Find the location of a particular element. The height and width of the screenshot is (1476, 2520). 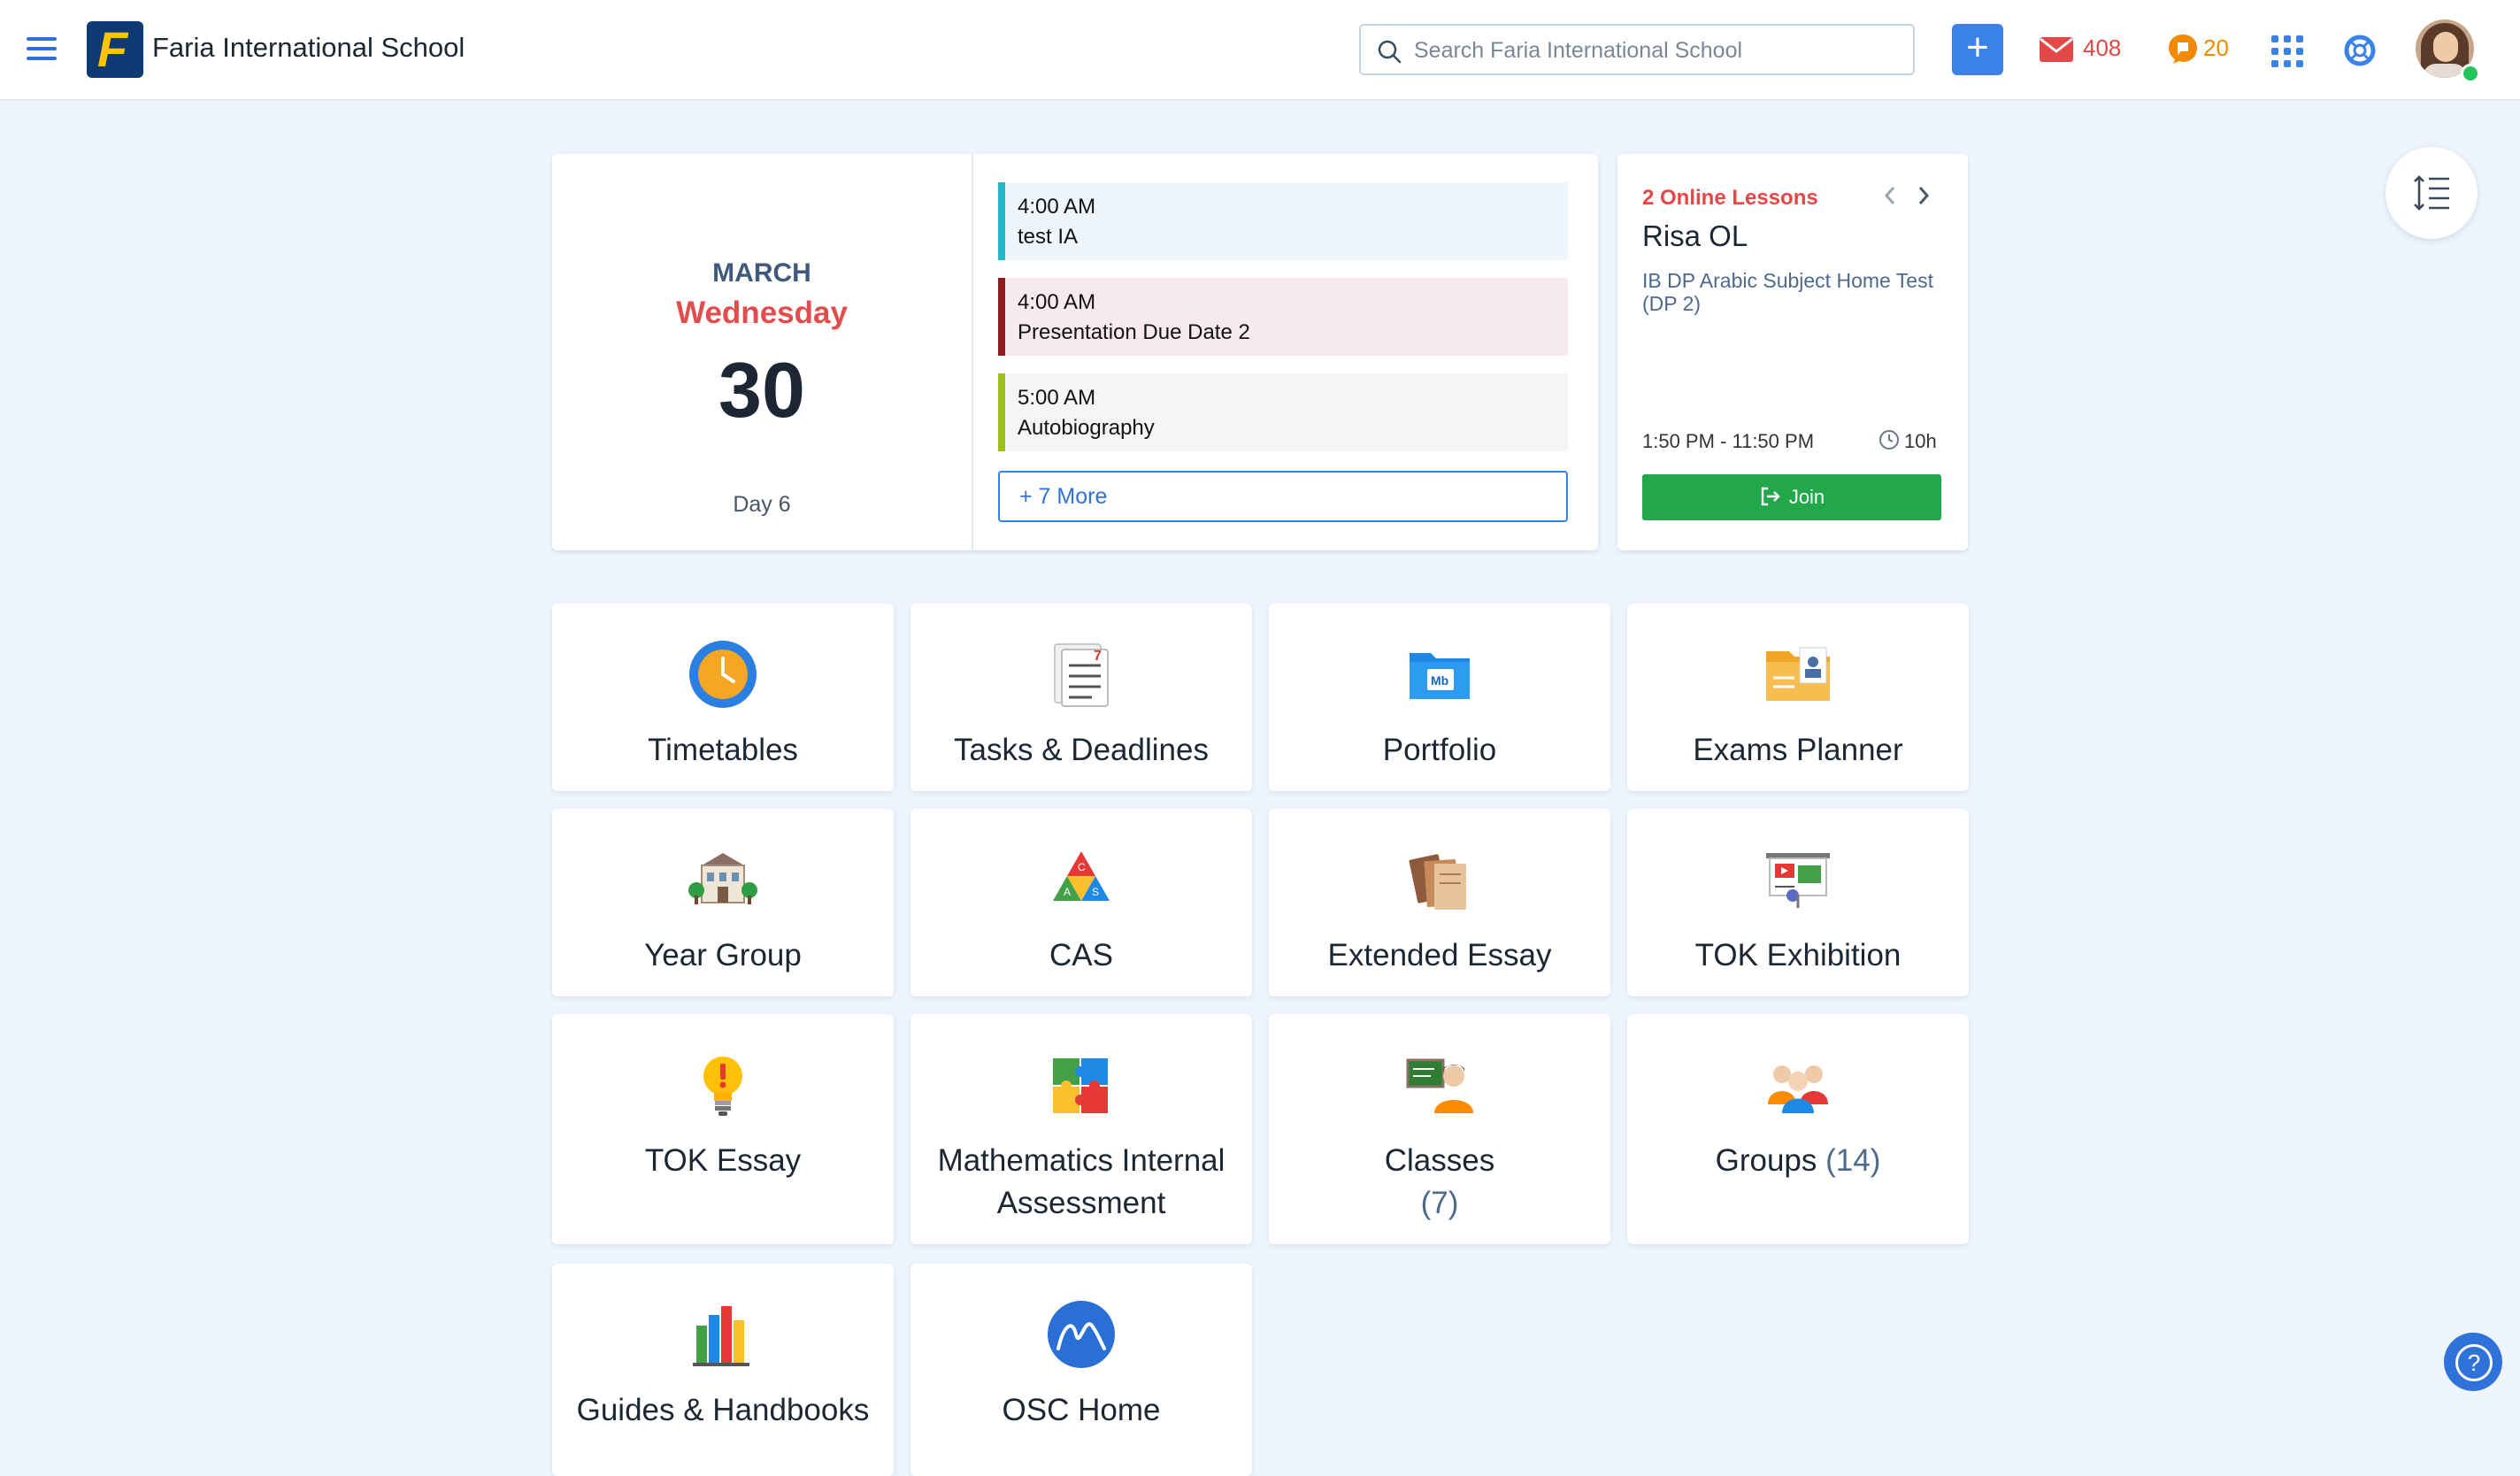

tile-portfolio: Mb Portfolio is located at coordinates (1439, 697).